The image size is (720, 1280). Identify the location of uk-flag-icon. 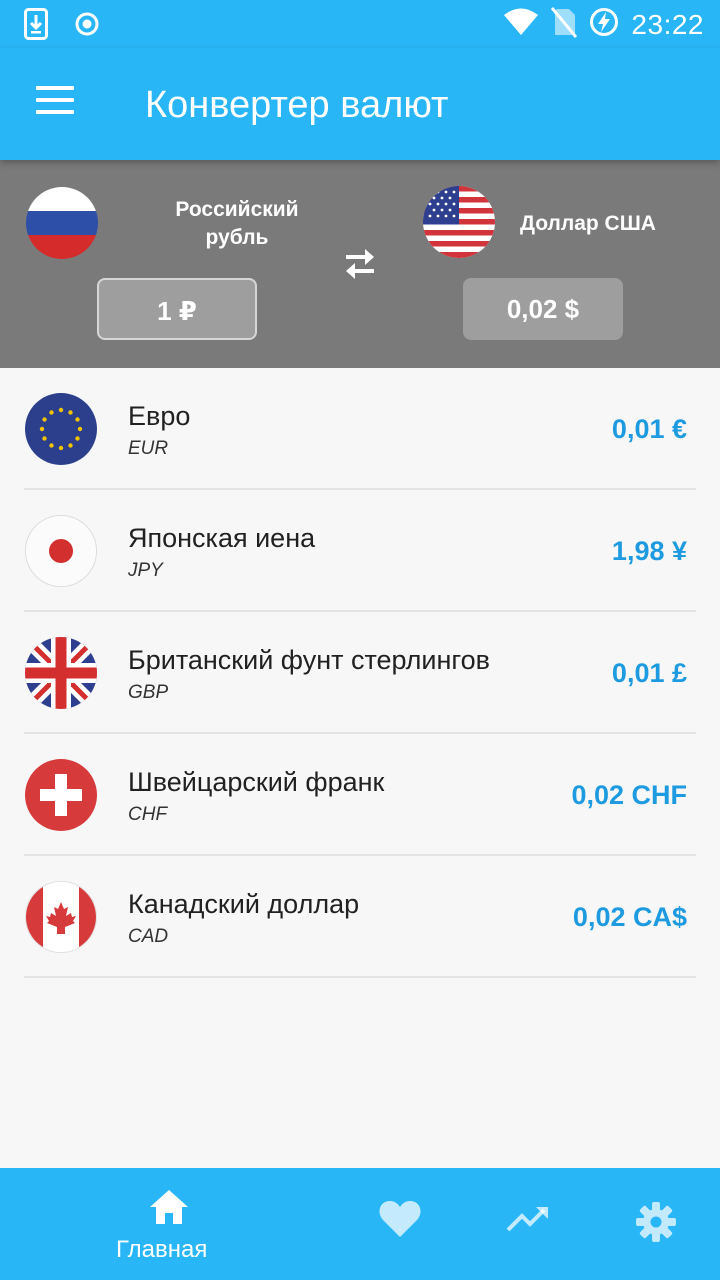
(61, 673).